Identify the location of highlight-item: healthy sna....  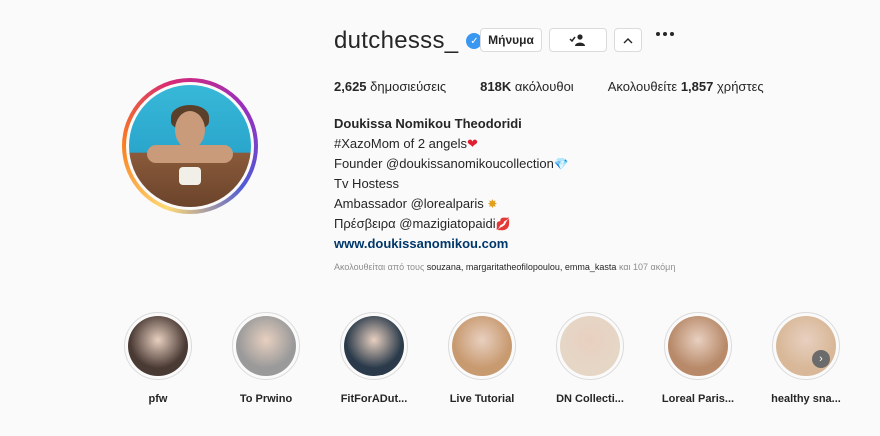
(806, 358).